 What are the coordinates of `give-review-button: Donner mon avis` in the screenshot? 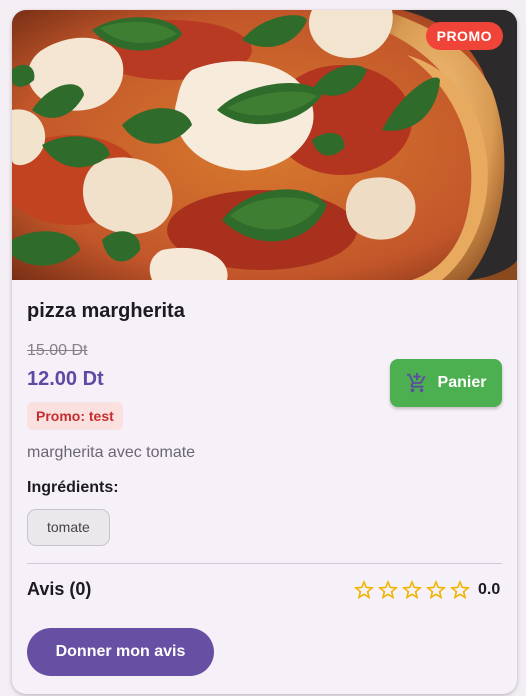 It's located at (120, 652).